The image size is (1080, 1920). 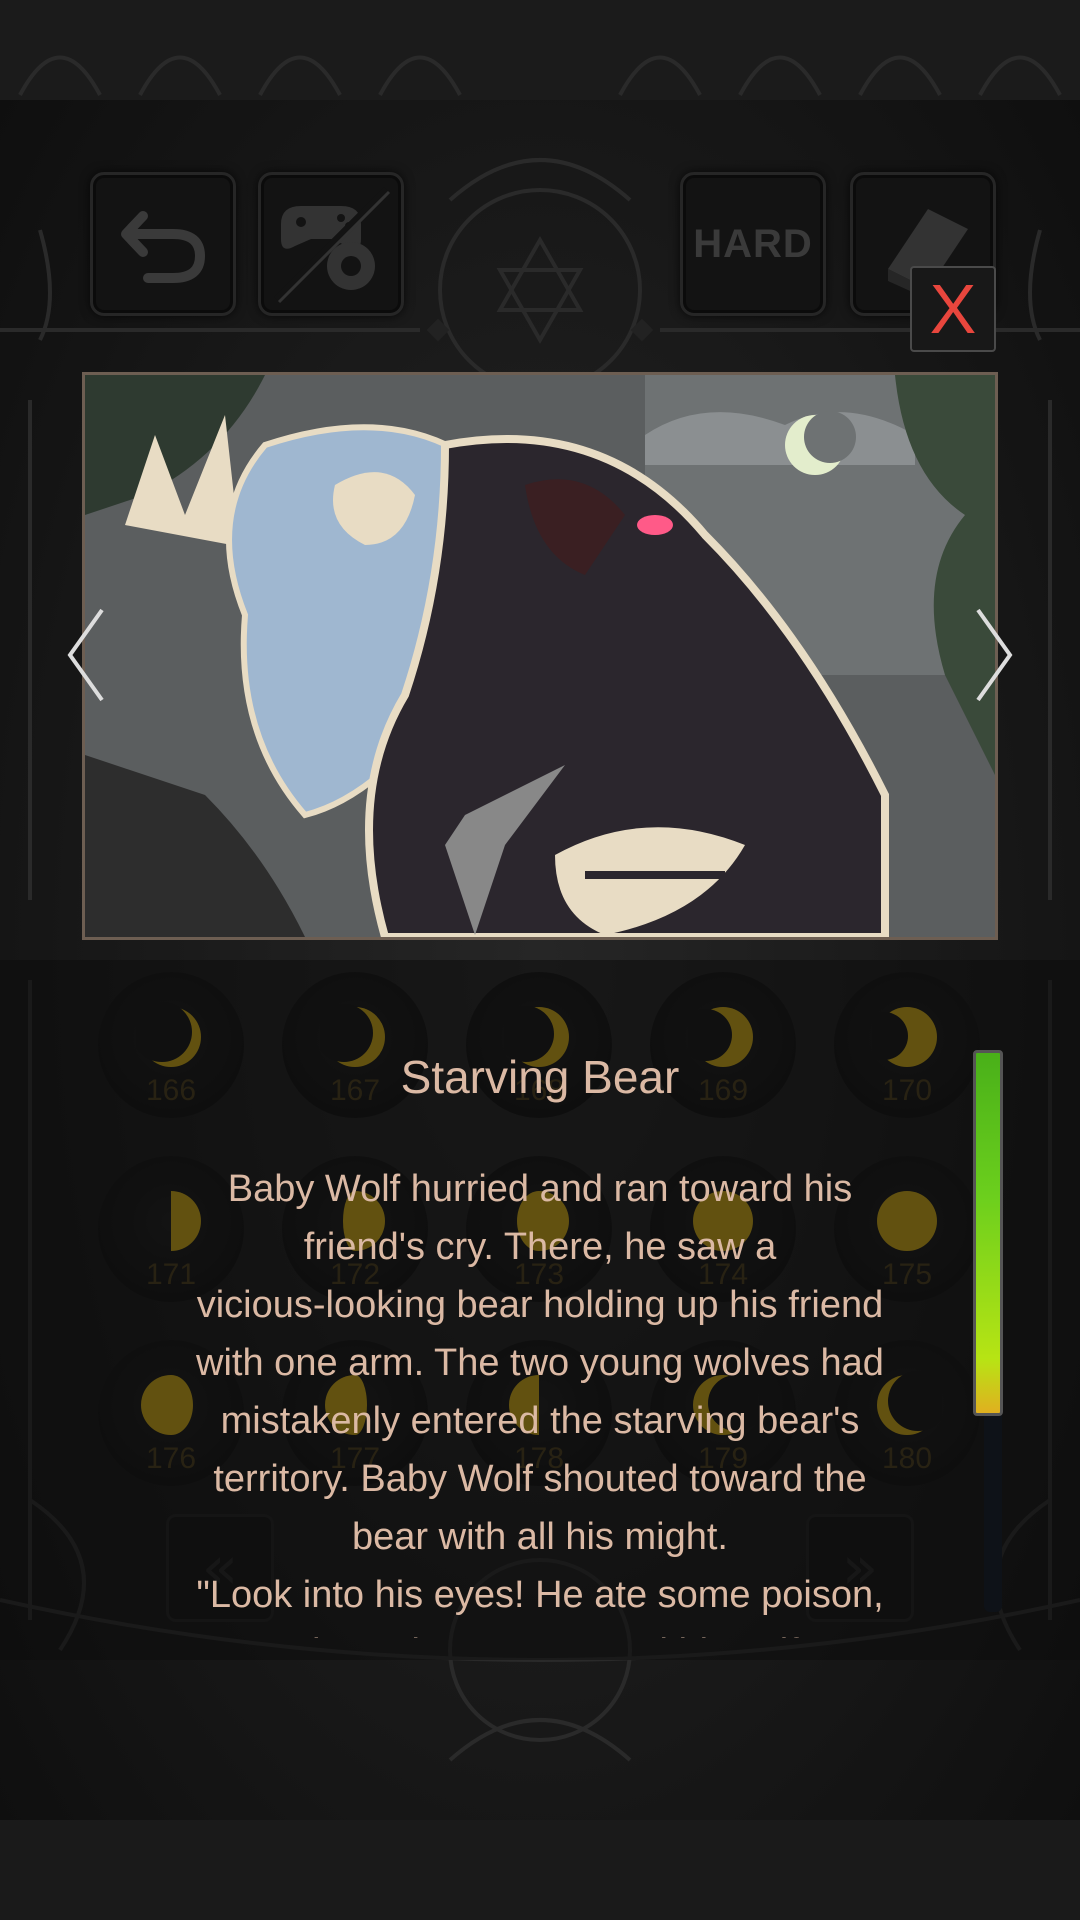 I want to click on story-line: friend's cry. There, he saw a, so click(x=540, y=1247).